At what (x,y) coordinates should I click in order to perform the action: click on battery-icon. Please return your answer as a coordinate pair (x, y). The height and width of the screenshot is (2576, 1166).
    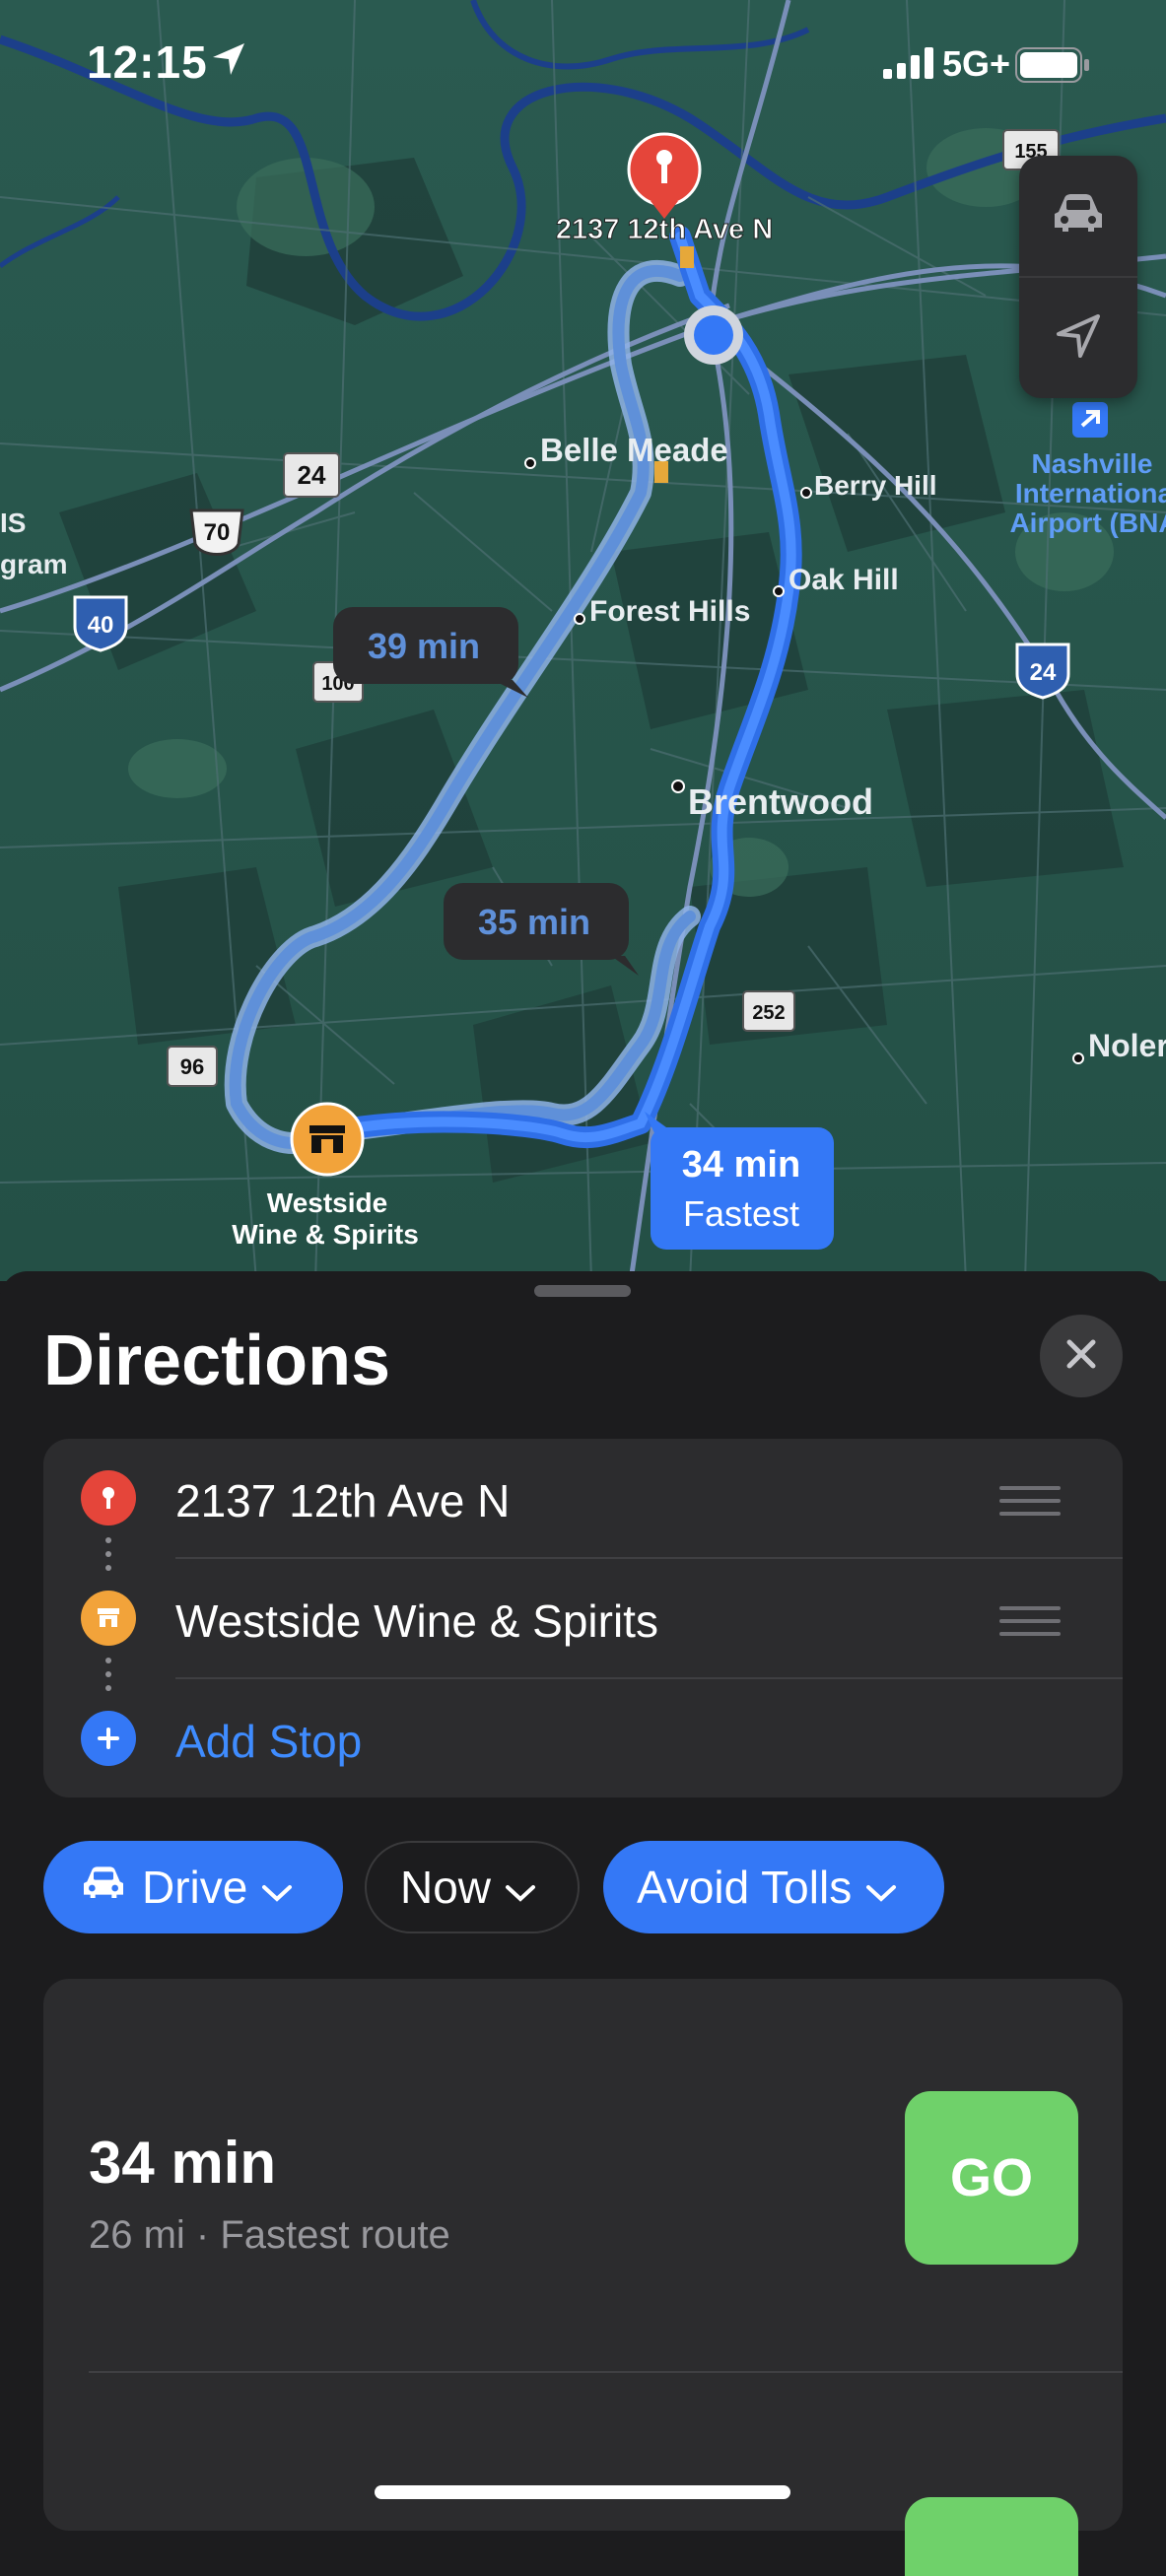
    Looking at the image, I should click on (1052, 67).